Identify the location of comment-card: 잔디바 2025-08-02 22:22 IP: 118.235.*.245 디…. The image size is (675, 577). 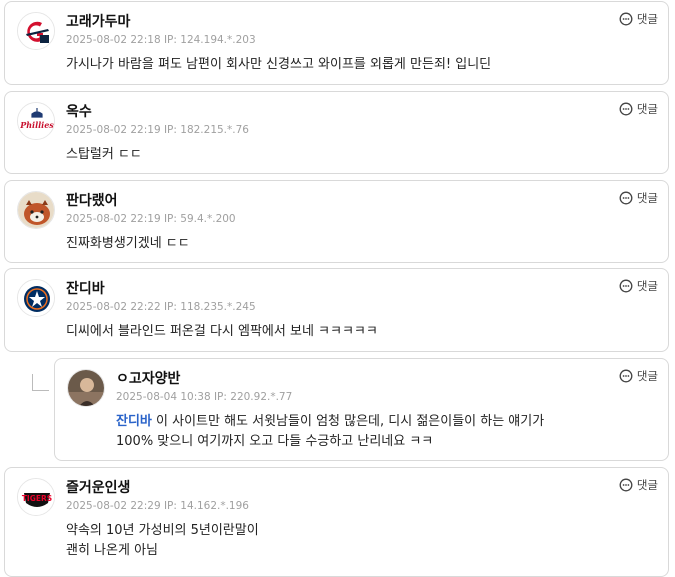
(336, 310).